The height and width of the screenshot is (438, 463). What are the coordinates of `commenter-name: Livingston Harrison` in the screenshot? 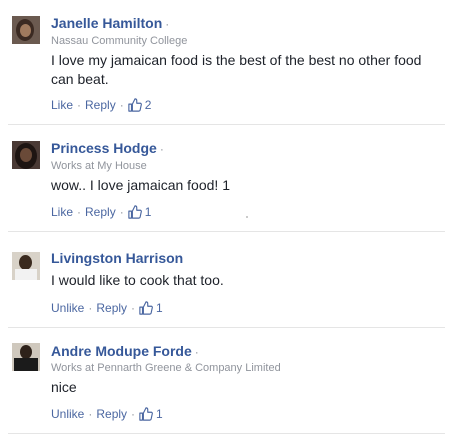 It's located at (117, 258).